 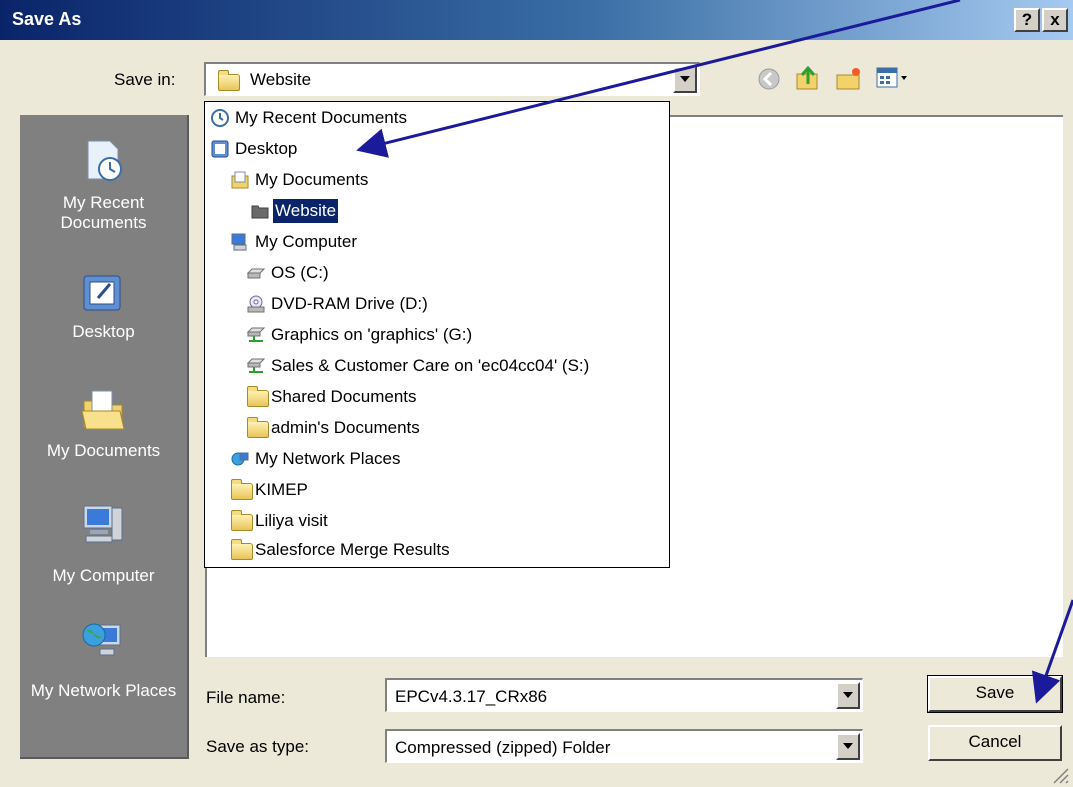 What do you see at coordinates (281, 79) in the screenshot?
I see `save-in-value: Website` at bounding box center [281, 79].